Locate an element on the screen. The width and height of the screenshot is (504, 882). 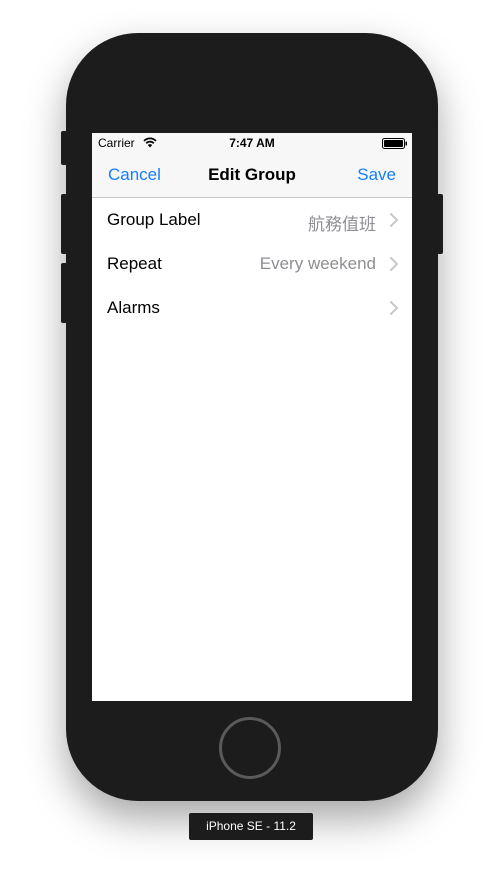
status-time: 7:47 AM is located at coordinates (252, 143).